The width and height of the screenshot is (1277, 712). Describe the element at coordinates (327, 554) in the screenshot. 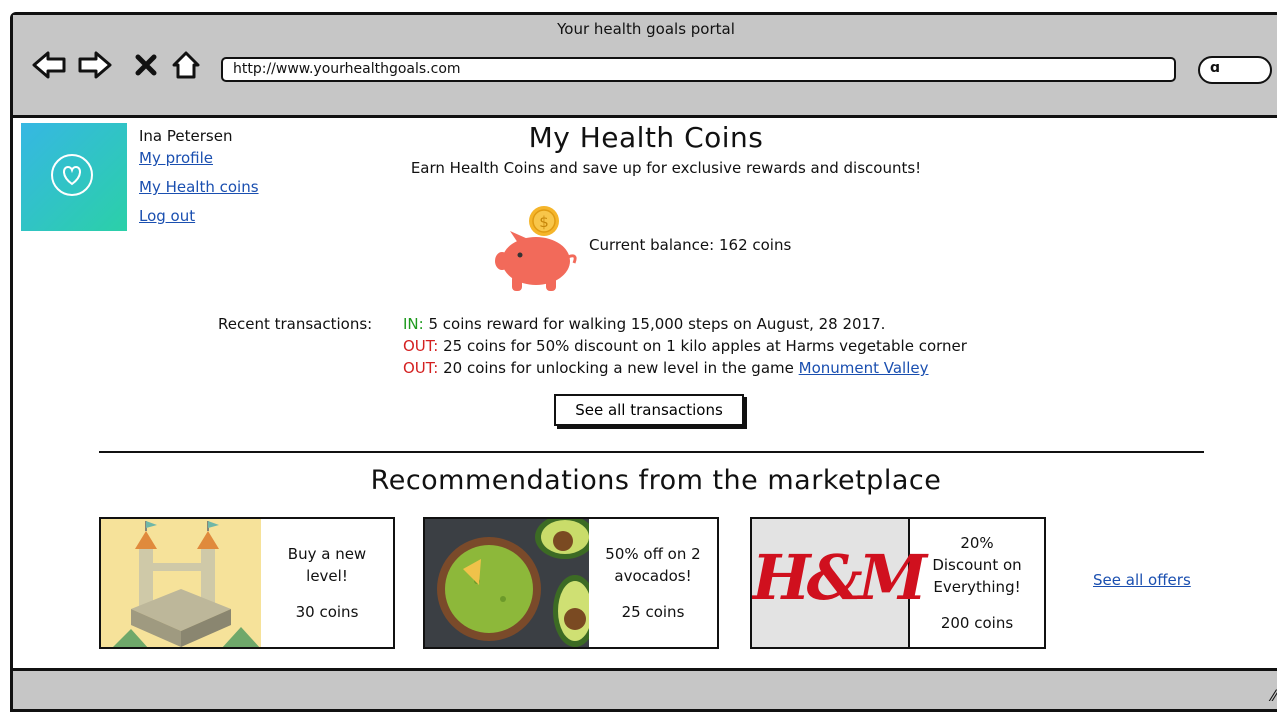

I see `offer-line: Buy a new` at that location.